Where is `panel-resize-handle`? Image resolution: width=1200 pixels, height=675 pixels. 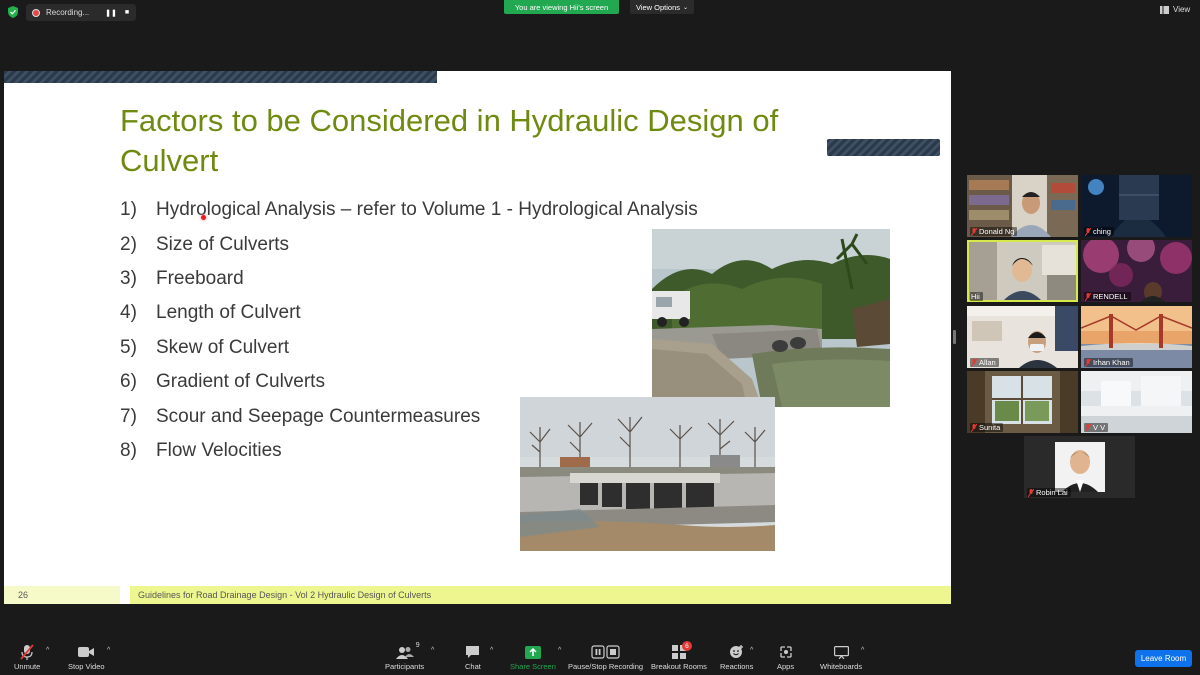
panel-resize-handle is located at coordinates (954, 337).